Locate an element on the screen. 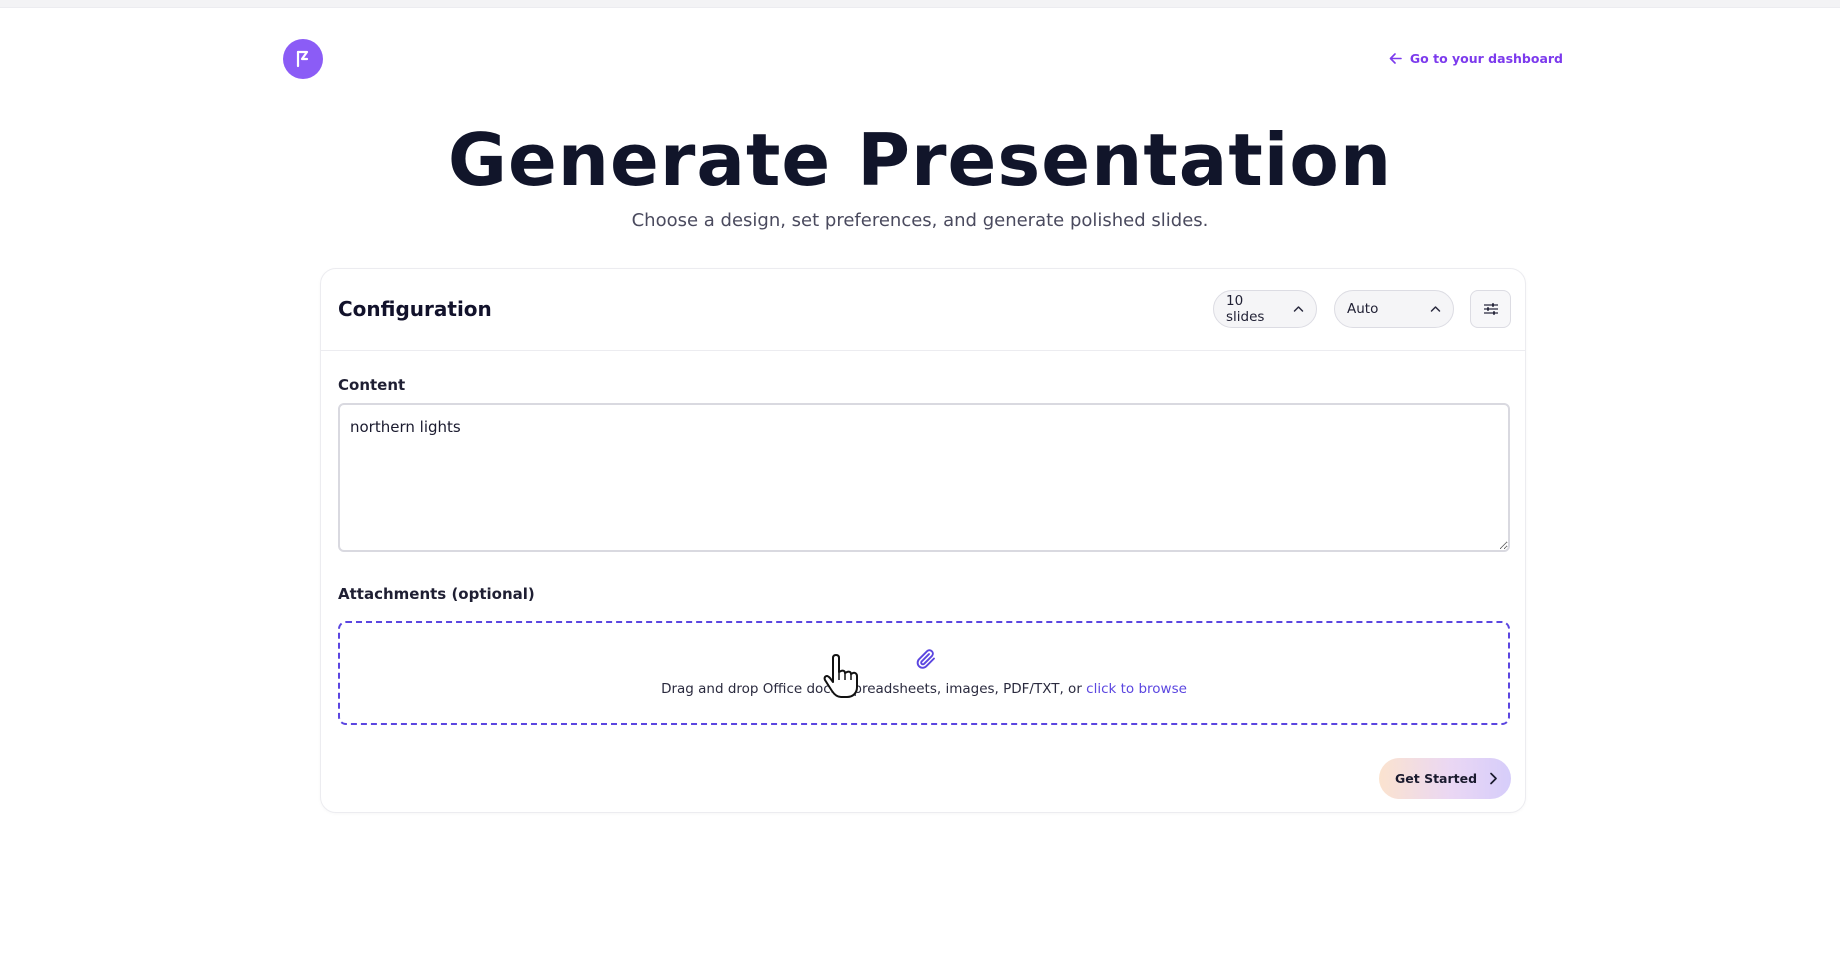 The height and width of the screenshot is (962, 1840). attachments-label: Attachments (optional) is located at coordinates (436, 594).